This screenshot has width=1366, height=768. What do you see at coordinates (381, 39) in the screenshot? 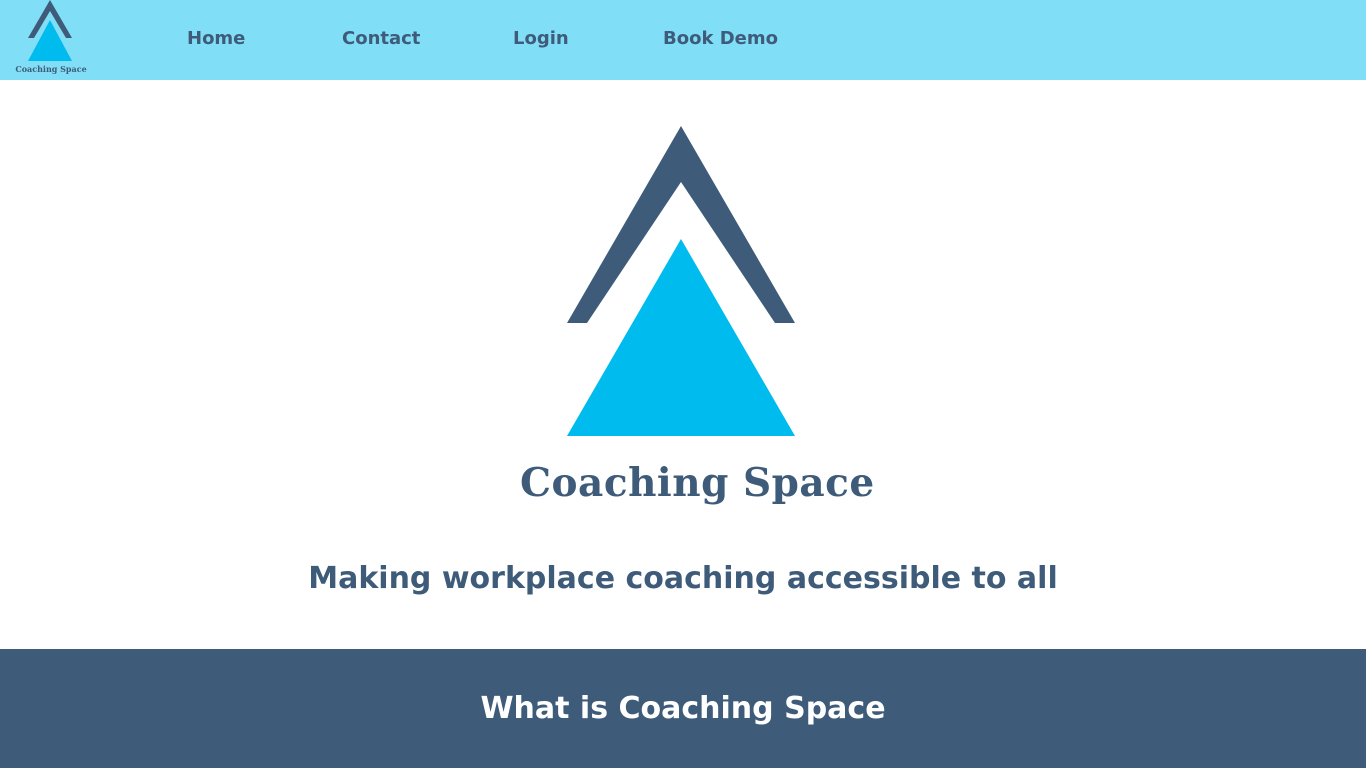
I see `nav-contact-link: Contact` at bounding box center [381, 39].